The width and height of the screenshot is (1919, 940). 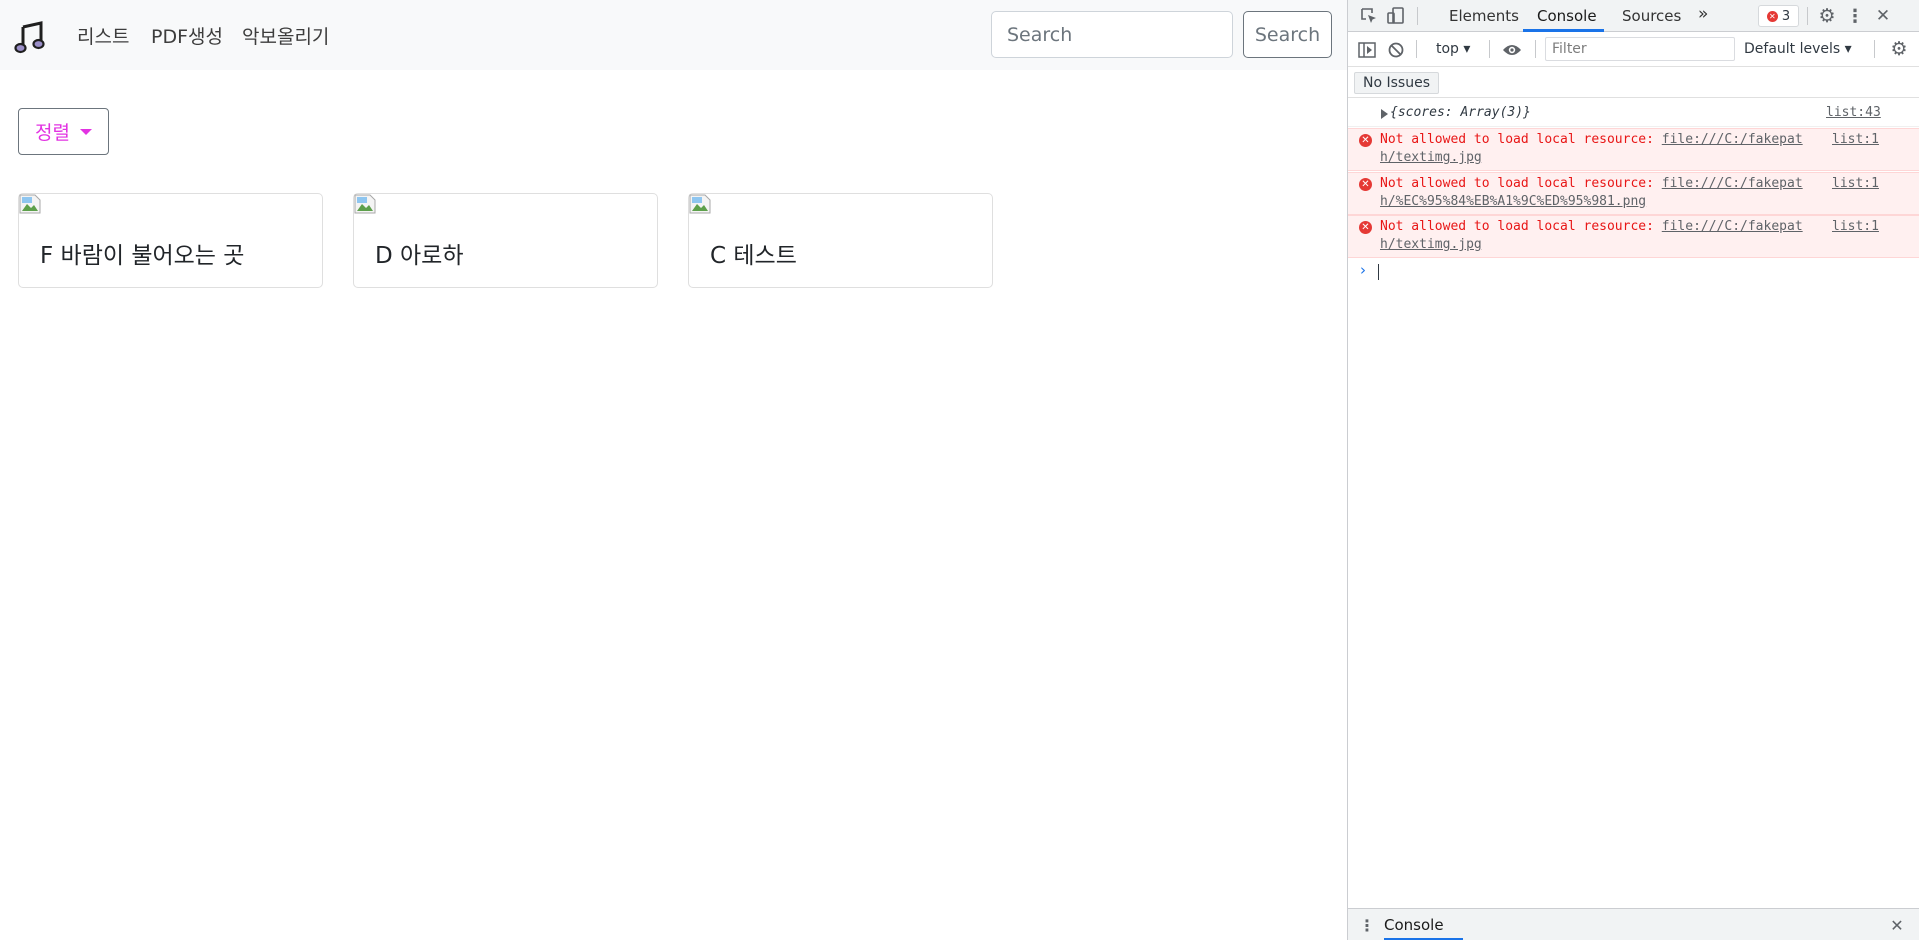 What do you see at coordinates (1855, 16) in the screenshot?
I see `kebab-menu-icon: ⋮` at bounding box center [1855, 16].